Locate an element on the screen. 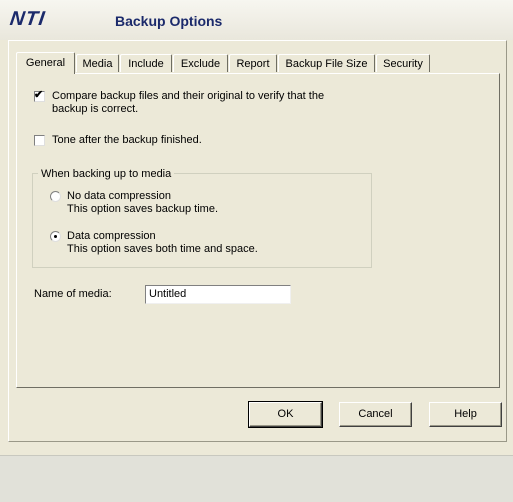 This screenshot has height=502, width=513. status-bar is located at coordinates (256, 478).